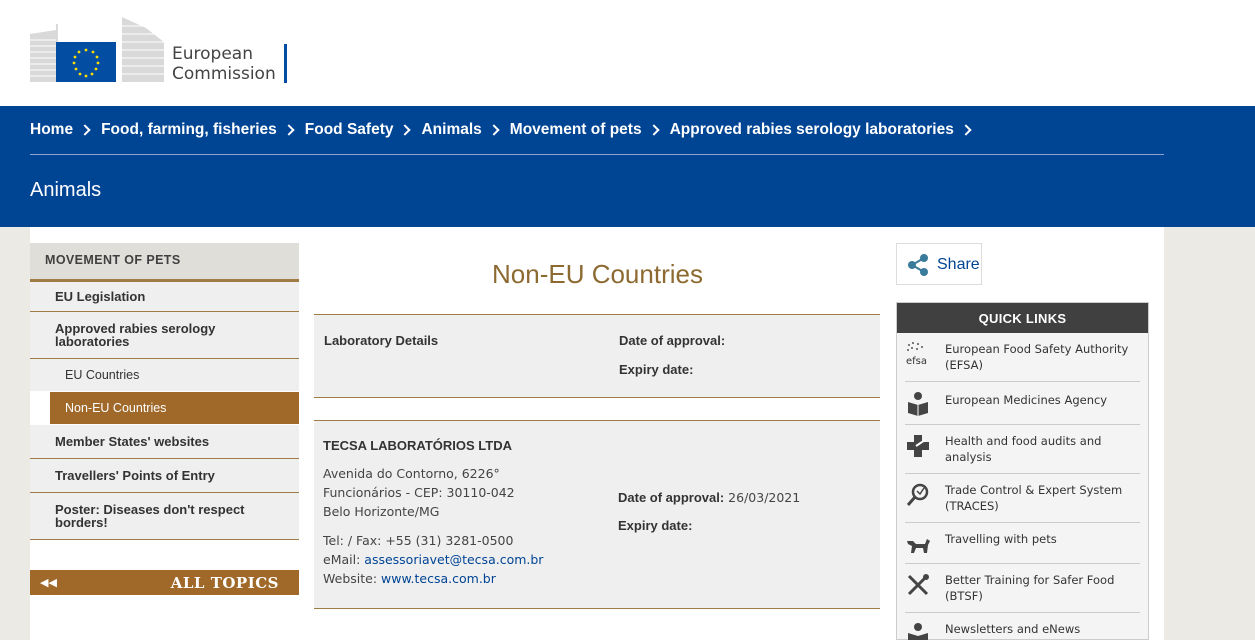 The image size is (1255, 640). I want to click on menu-item-non-eu-countries: Non-EU Countries, so click(174, 408).